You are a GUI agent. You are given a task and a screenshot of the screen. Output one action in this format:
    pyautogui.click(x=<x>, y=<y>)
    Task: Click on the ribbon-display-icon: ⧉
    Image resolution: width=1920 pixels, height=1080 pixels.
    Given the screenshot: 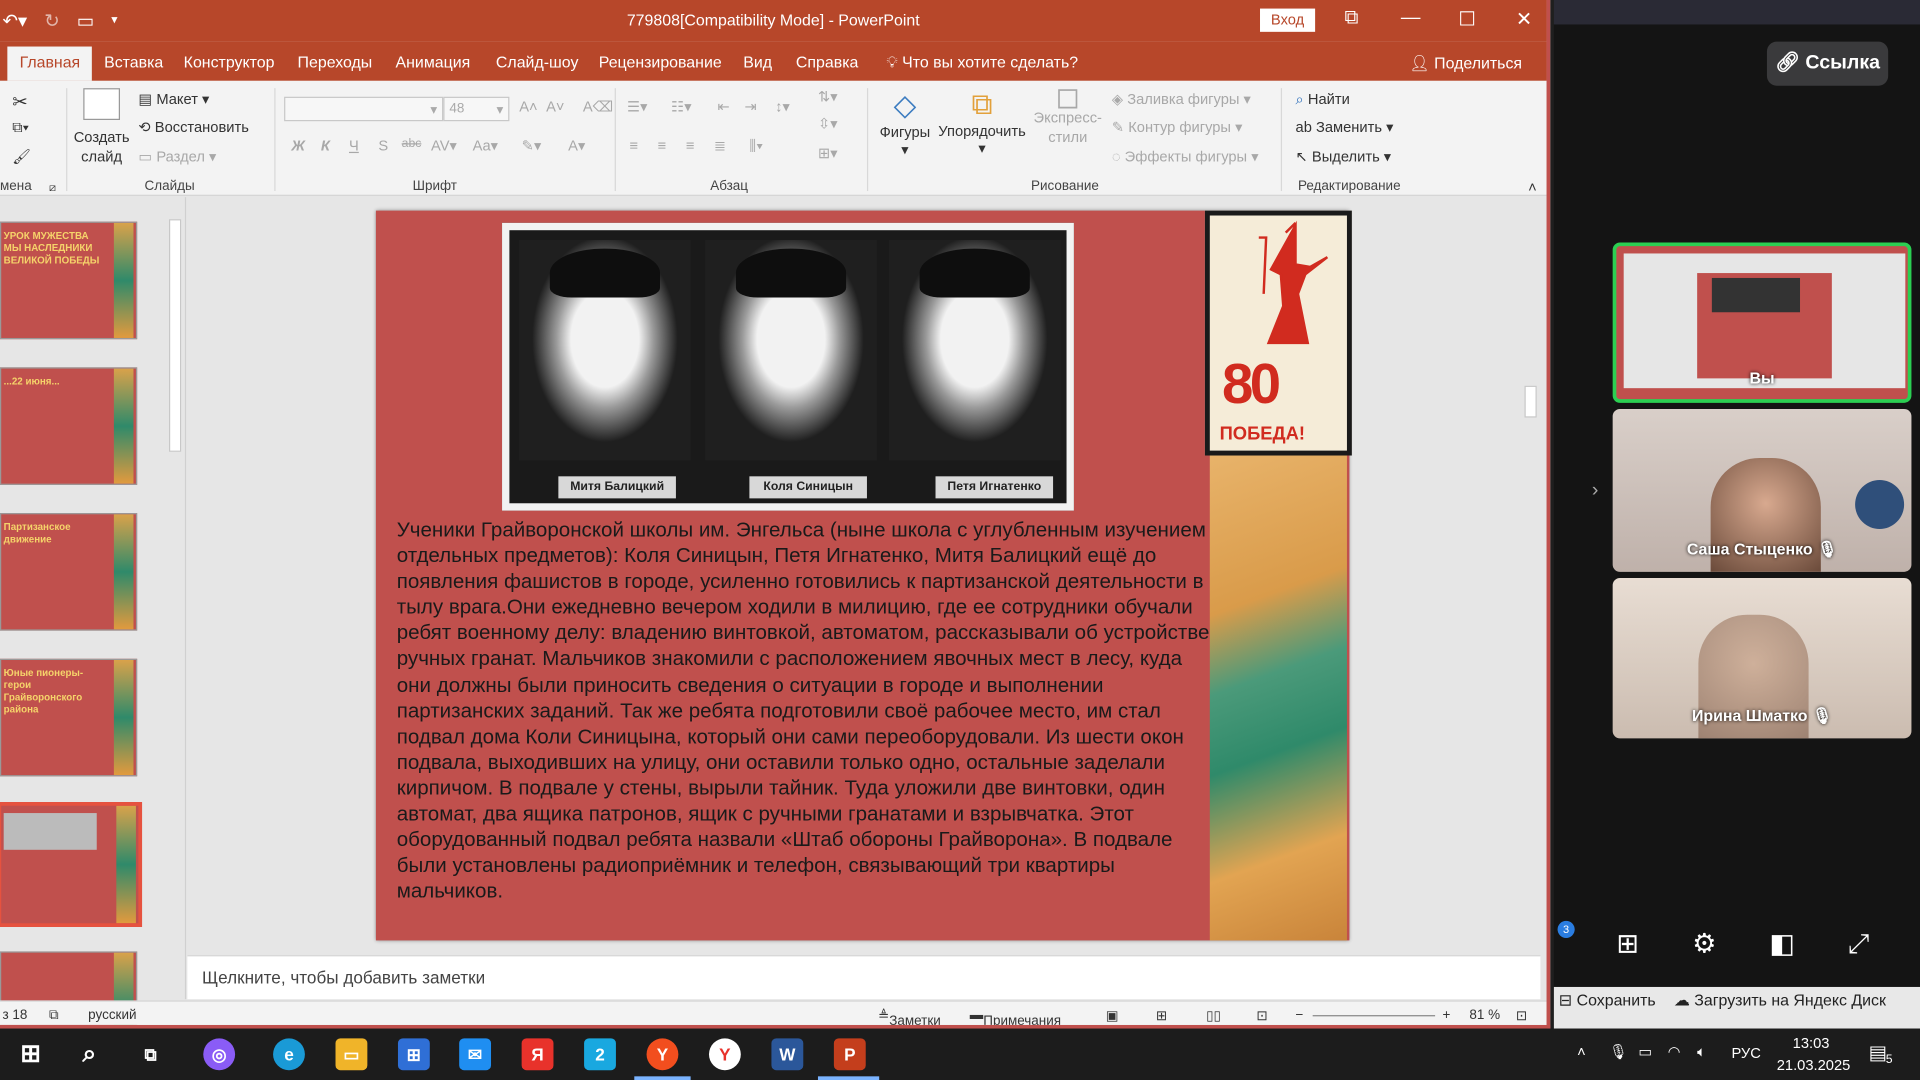 What is the action you would take?
    pyautogui.click(x=1352, y=18)
    